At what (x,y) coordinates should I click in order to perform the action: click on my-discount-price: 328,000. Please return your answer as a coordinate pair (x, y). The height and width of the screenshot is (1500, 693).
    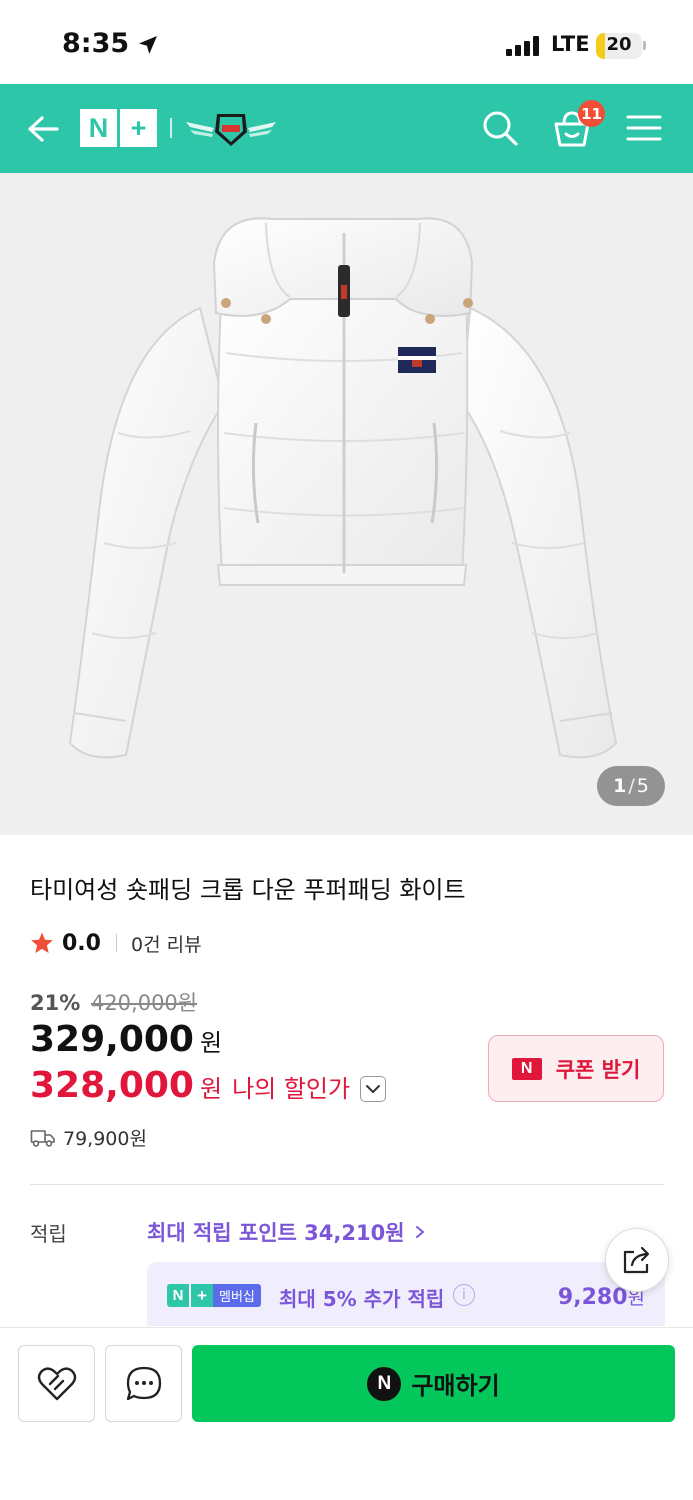
    Looking at the image, I should click on (112, 1085).